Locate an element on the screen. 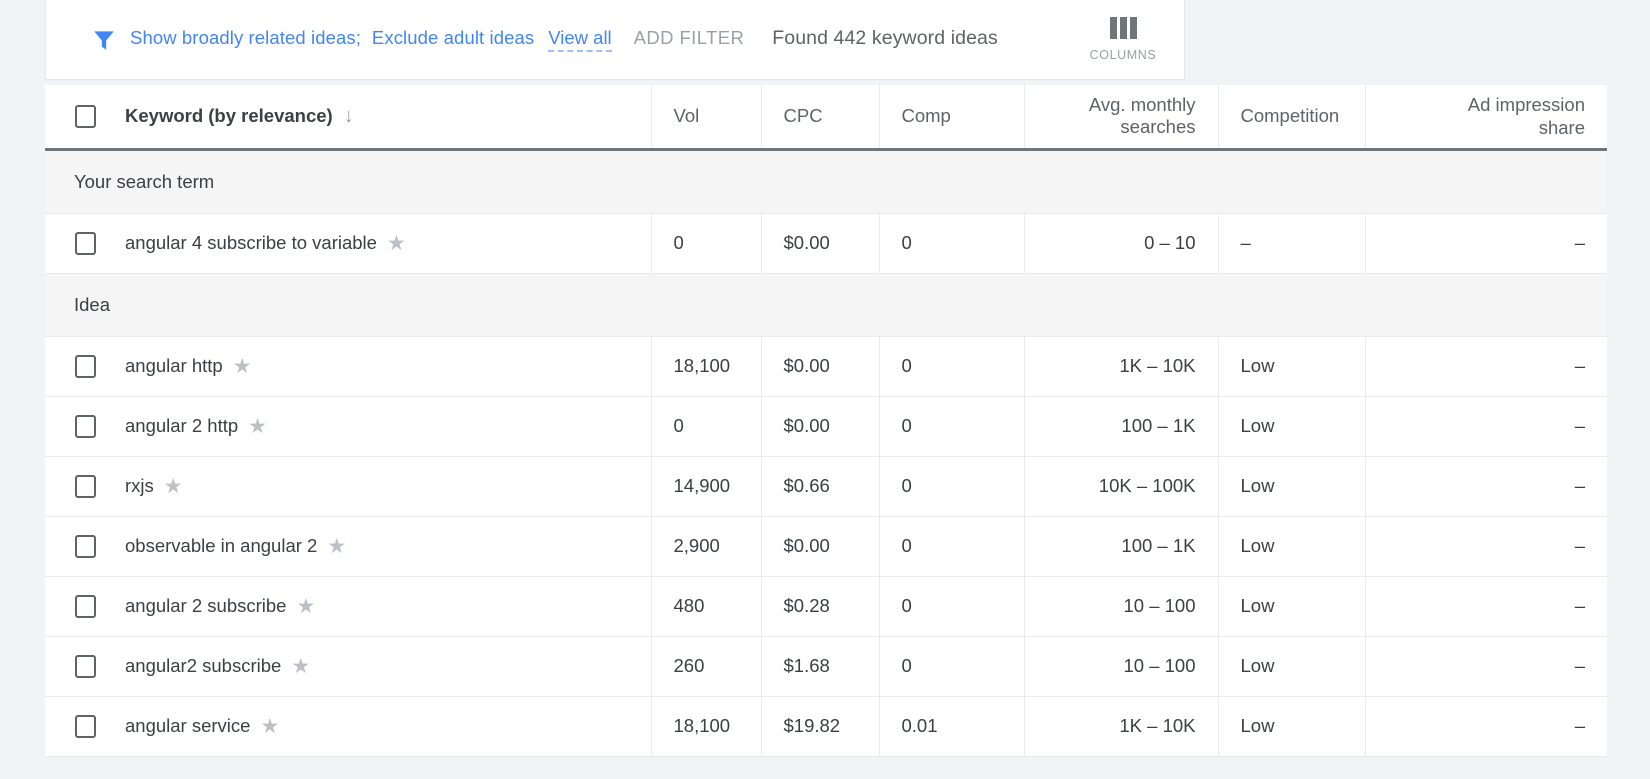  keyword-text: angular http is located at coordinates (174, 365).